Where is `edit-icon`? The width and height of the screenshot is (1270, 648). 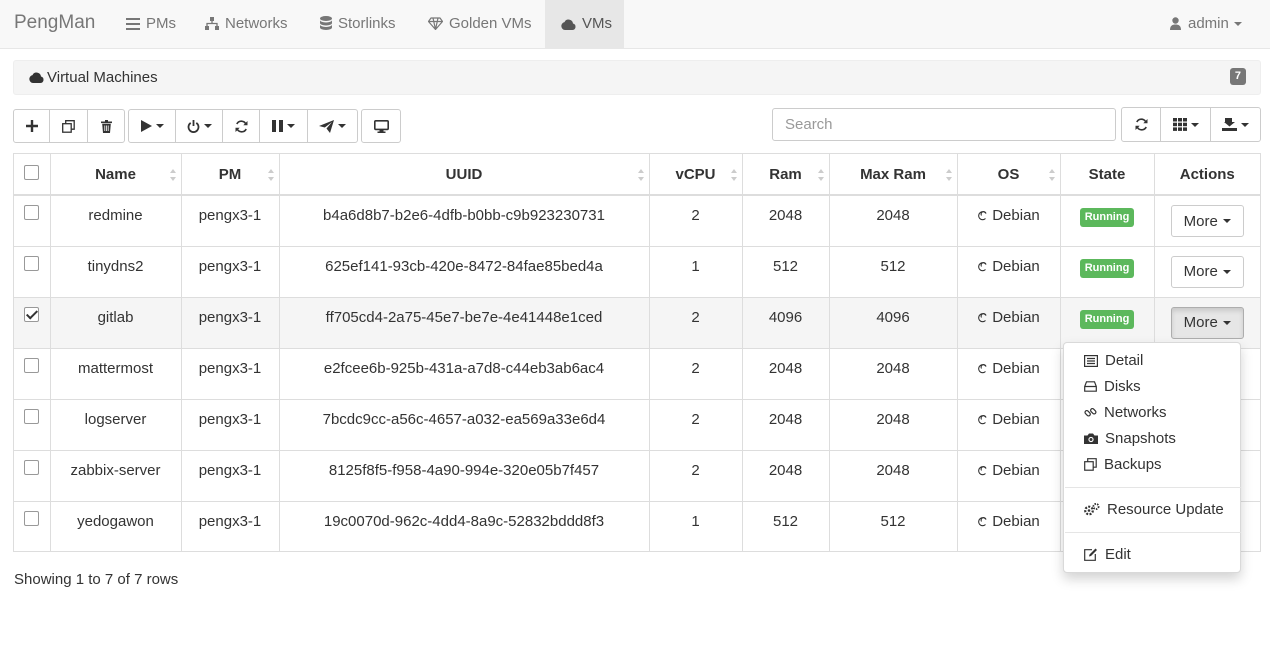
edit-icon is located at coordinates (1090, 554).